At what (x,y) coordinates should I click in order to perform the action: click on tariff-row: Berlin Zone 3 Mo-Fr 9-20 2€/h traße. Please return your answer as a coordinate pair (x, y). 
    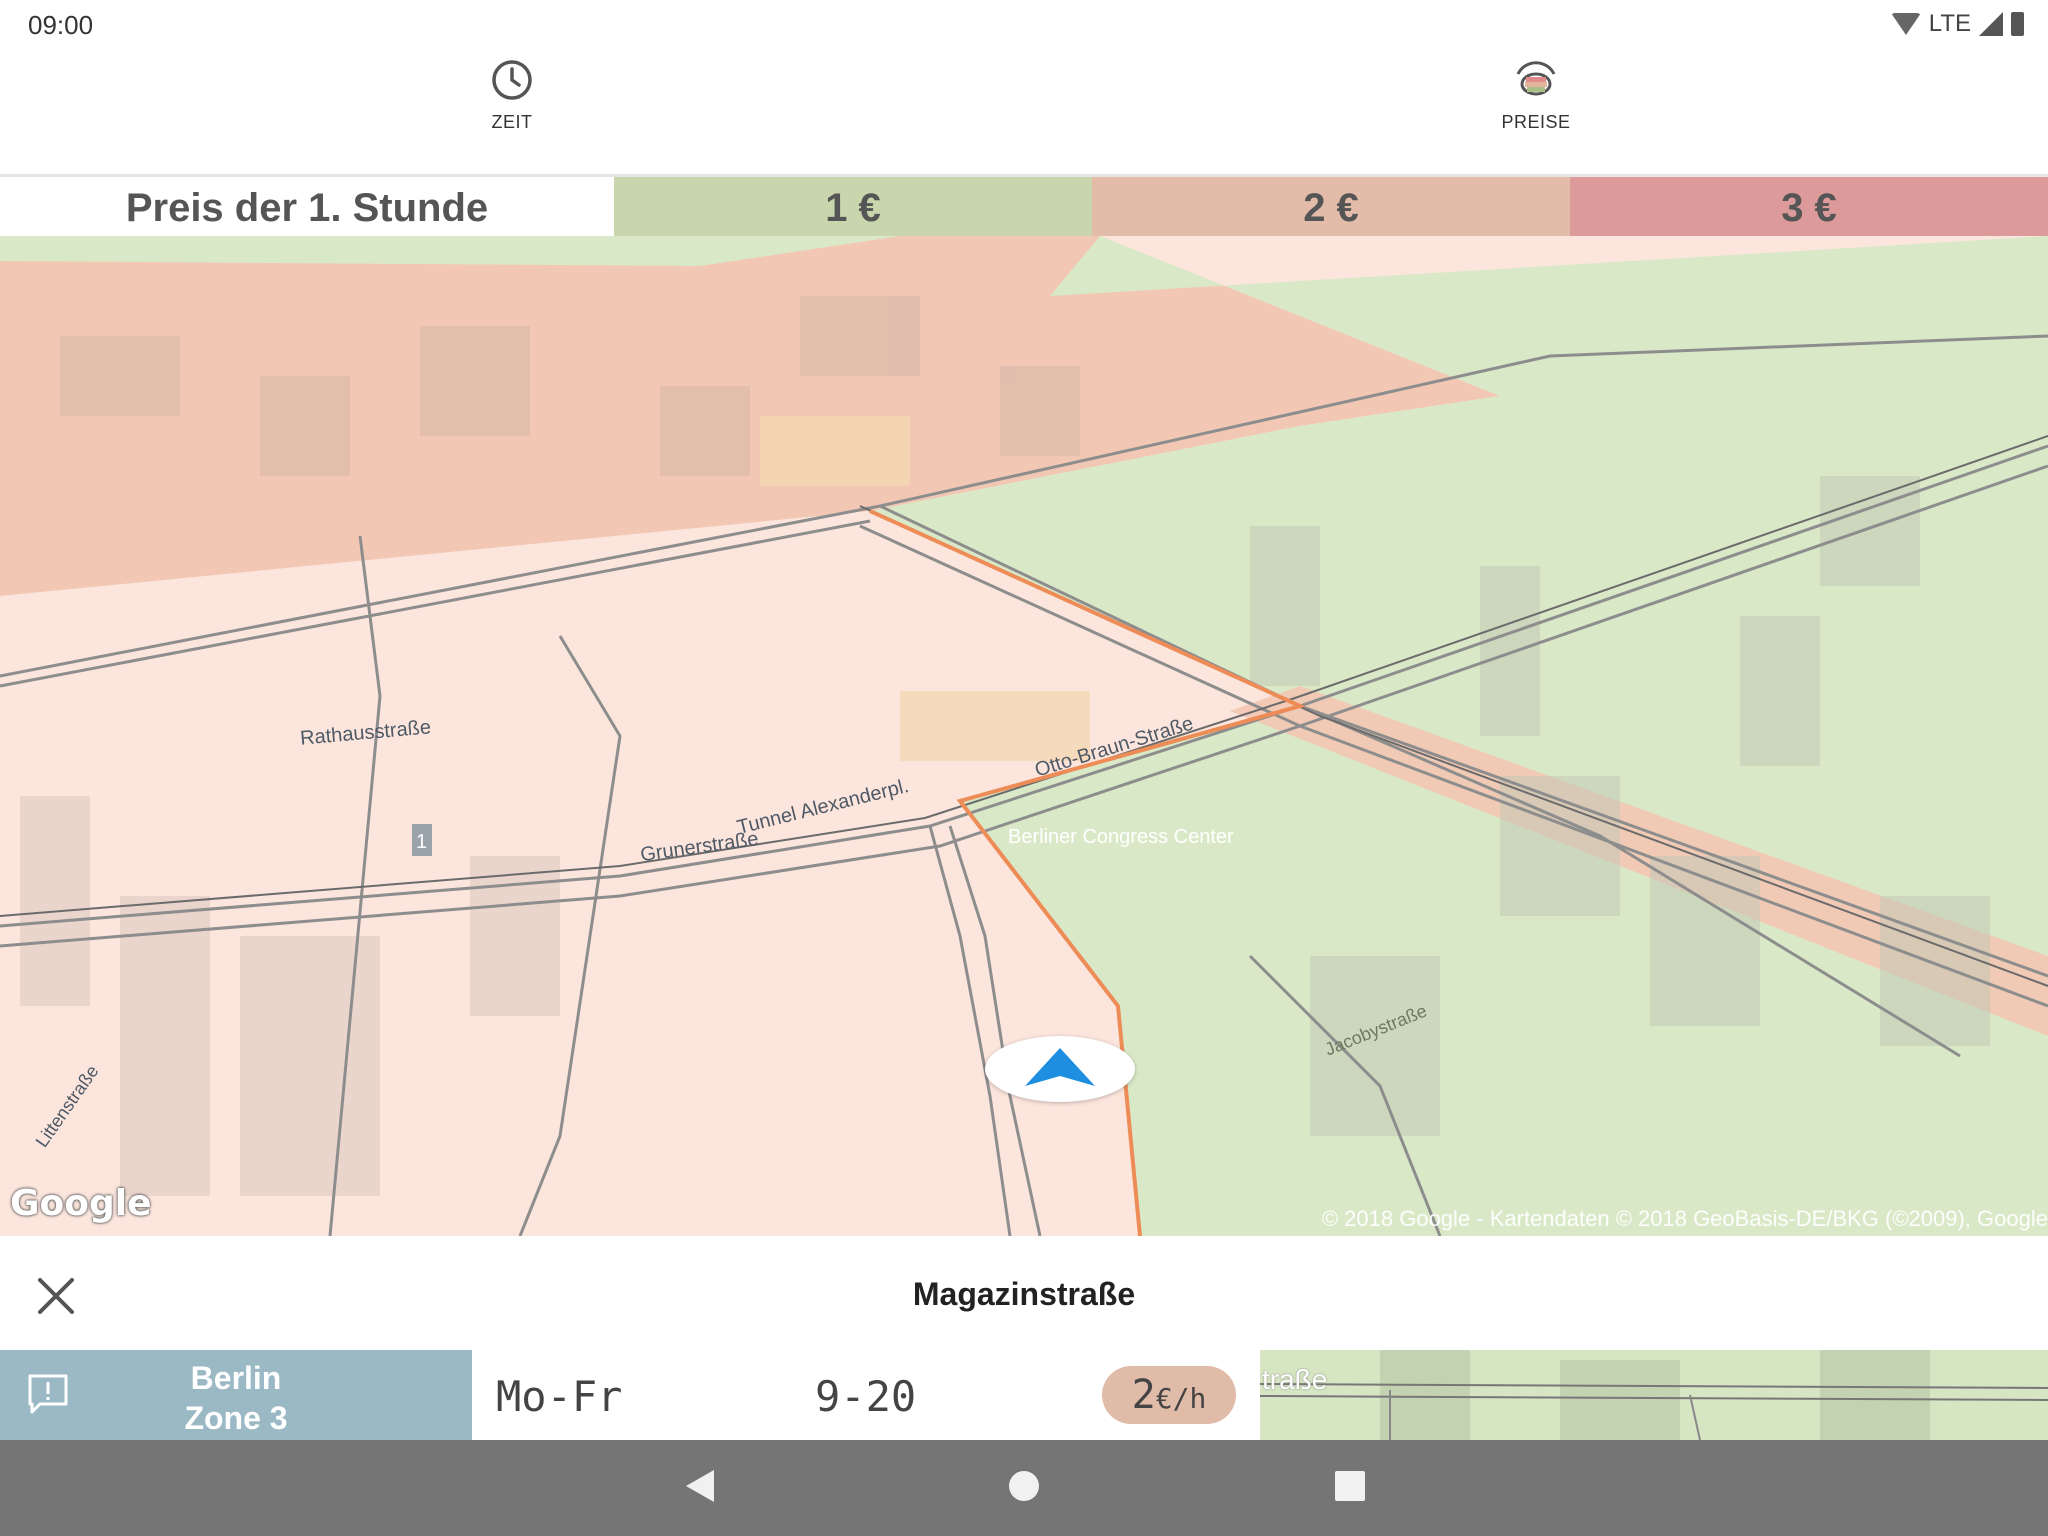
    Looking at the image, I should click on (1024, 1395).